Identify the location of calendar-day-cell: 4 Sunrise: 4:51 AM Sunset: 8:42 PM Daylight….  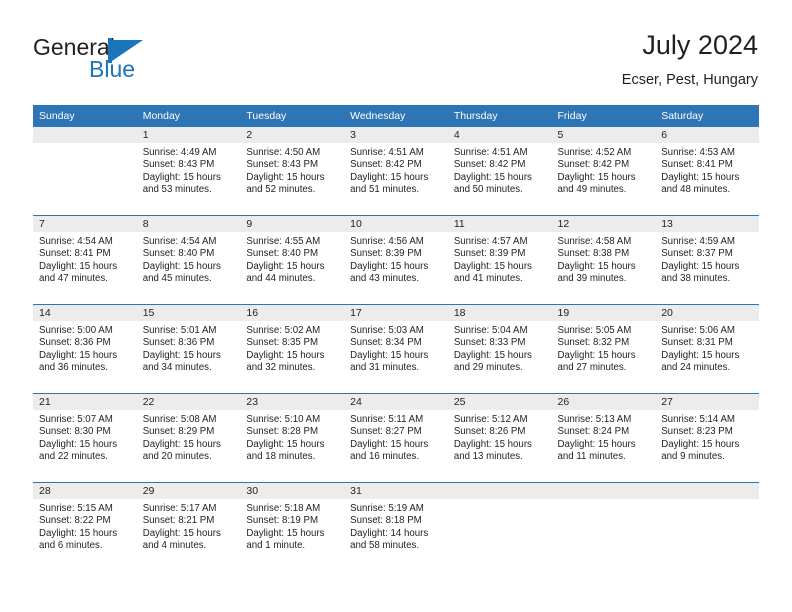
(499, 171).